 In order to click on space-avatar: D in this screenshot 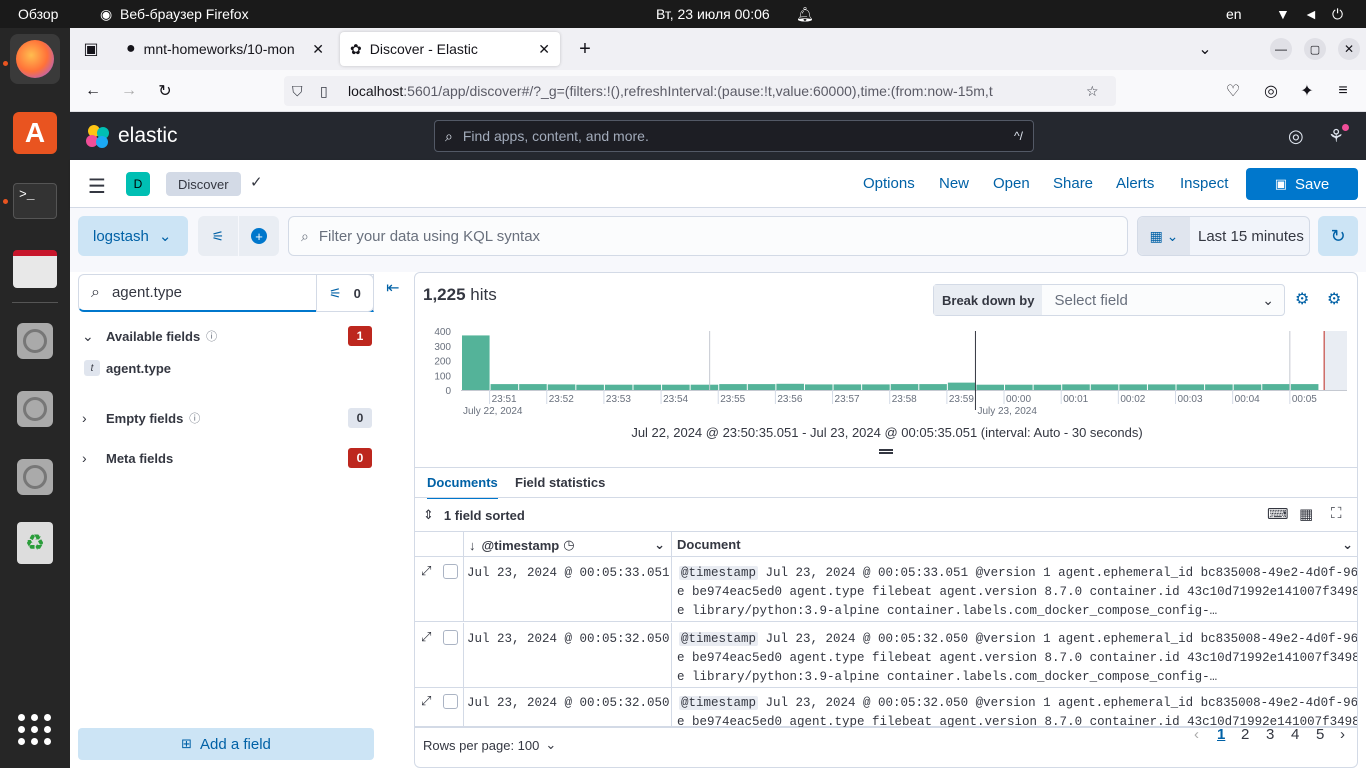, I will do `click(138, 184)`.